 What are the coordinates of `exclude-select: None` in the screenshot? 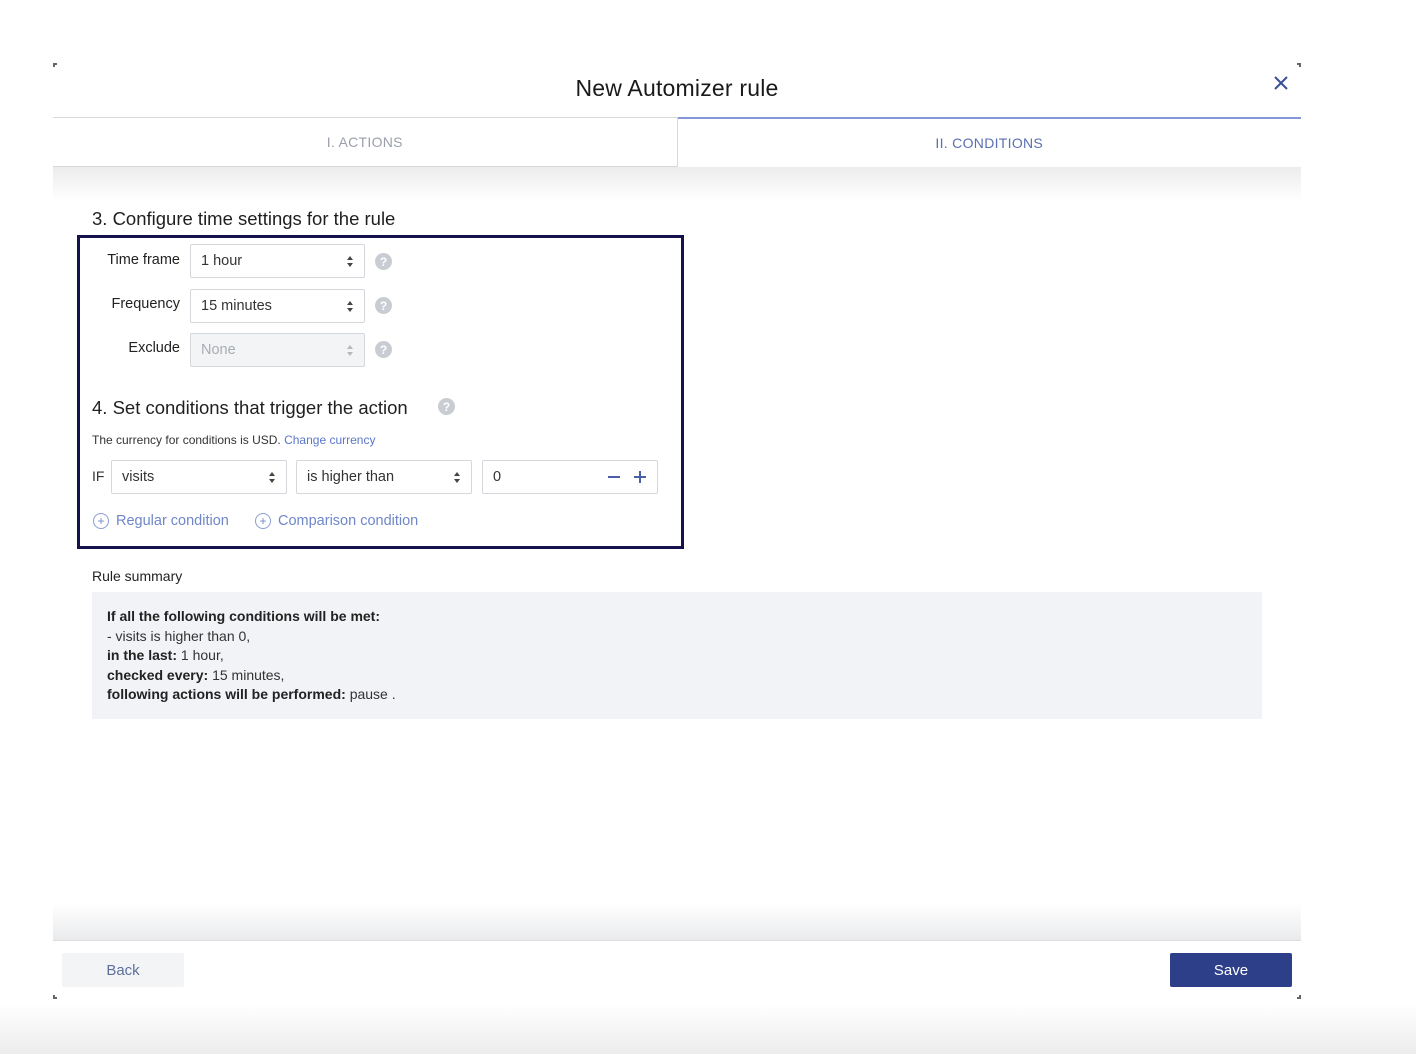 It's located at (277, 350).